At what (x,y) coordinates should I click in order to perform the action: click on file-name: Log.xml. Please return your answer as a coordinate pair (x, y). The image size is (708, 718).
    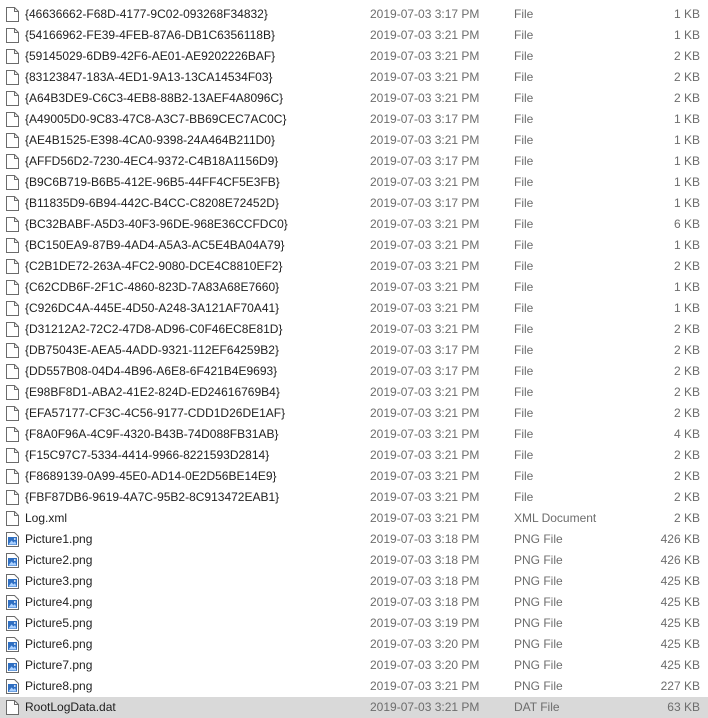
    Looking at the image, I should click on (46, 518).